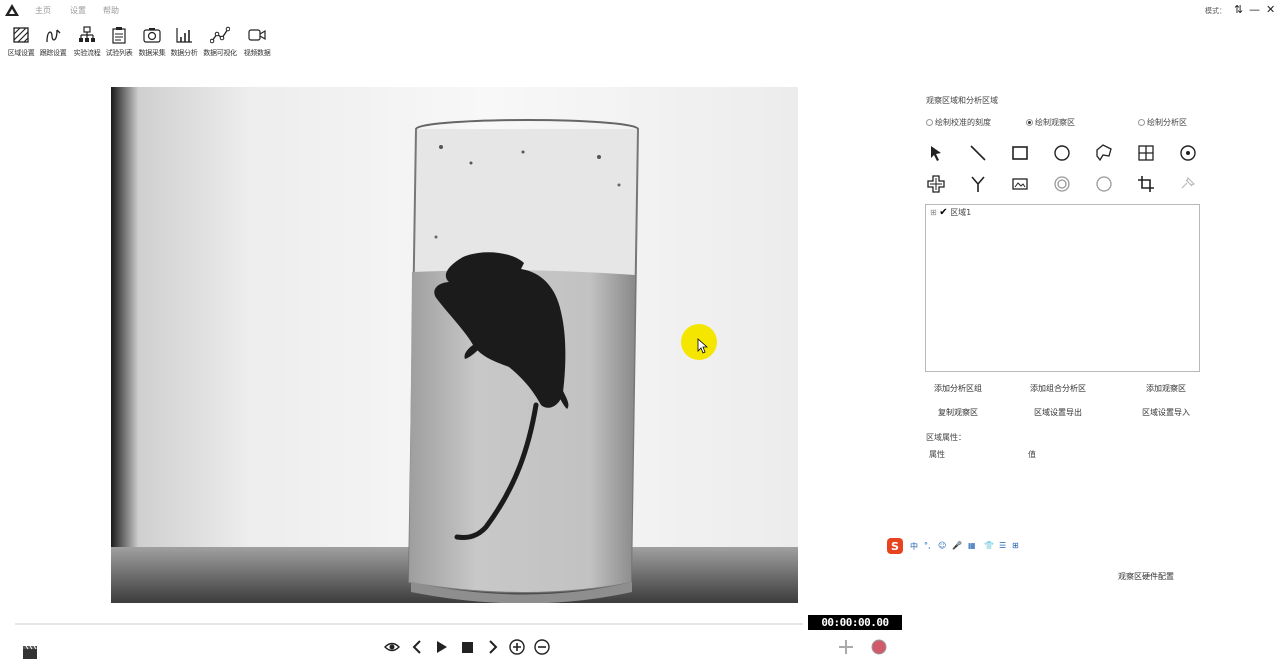 Image resolution: width=1280 pixels, height=672 pixels. I want to click on progress-slider, so click(409, 624).